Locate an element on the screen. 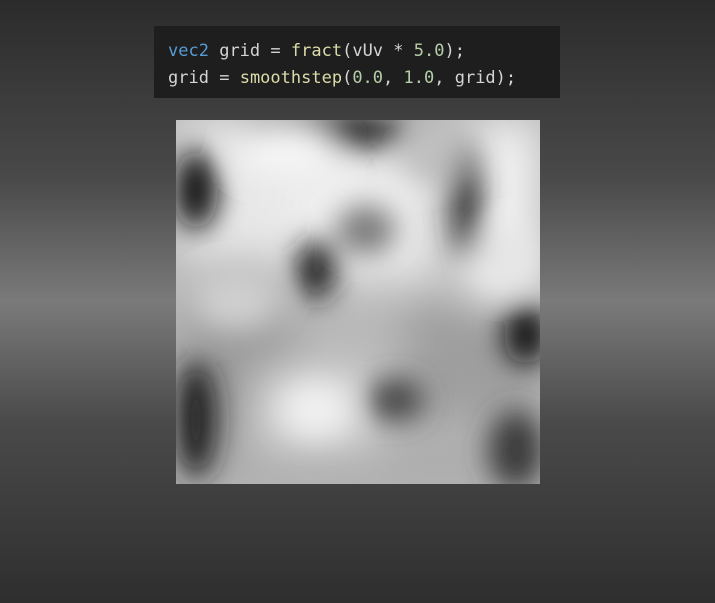 Image resolution: width=715 pixels, height=603 pixels. function-name: fract is located at coordinates (316, 51).